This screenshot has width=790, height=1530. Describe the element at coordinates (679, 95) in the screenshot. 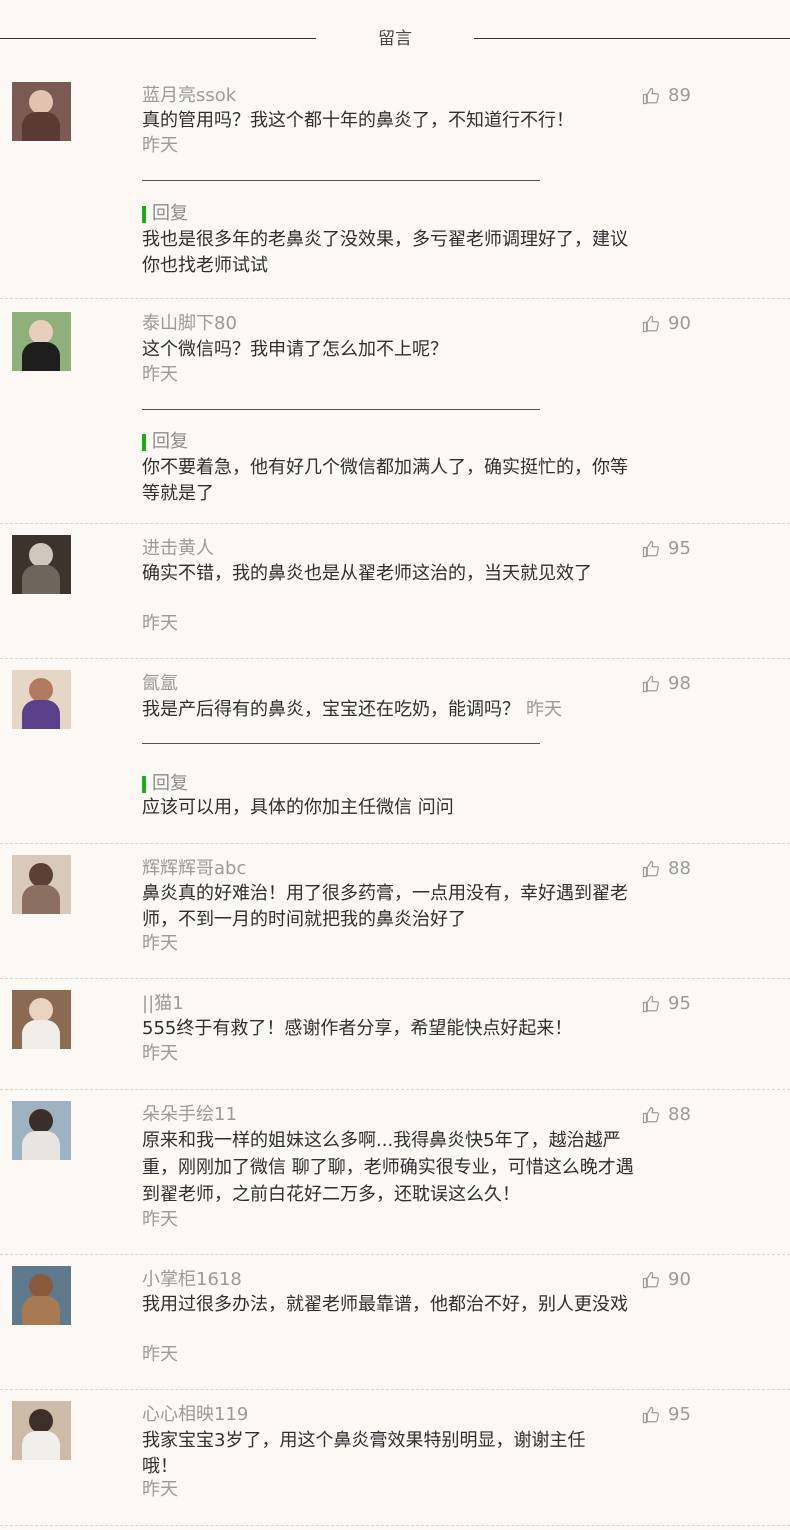

I see `like-count: 89` at that location.